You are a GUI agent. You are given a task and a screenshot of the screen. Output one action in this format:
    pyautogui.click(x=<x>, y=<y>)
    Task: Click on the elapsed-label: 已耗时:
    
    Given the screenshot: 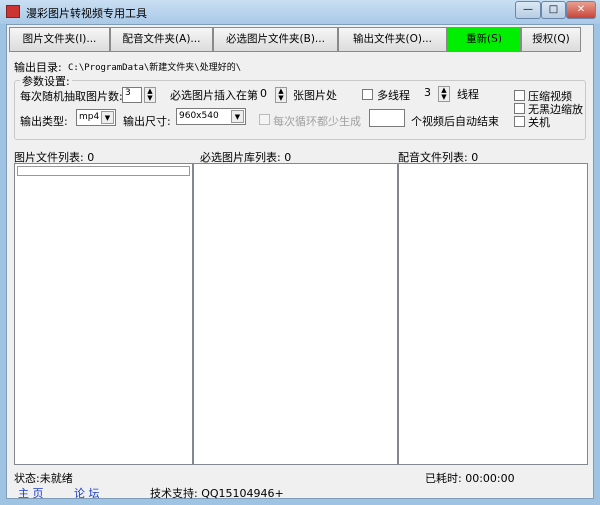 What is the action you would take?
    pyautogui.click(x=443, y=478)
    